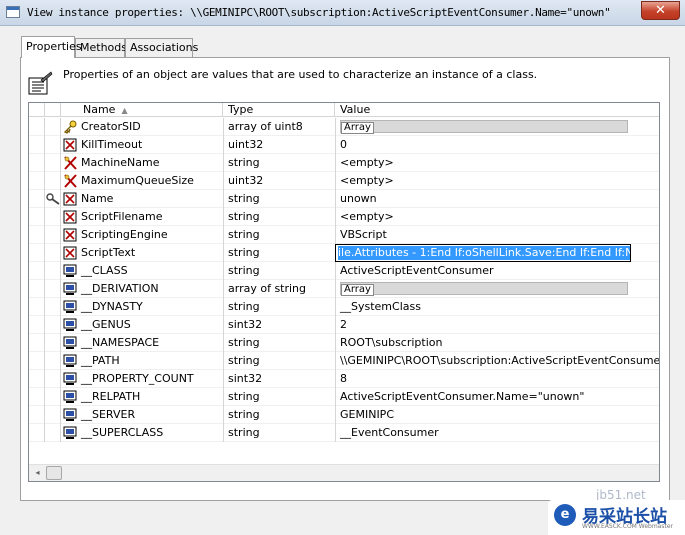 This screenshot has width=685, height=535. I want to click on table-row: __SERVER string GEMINIPC, so click(344, 415).